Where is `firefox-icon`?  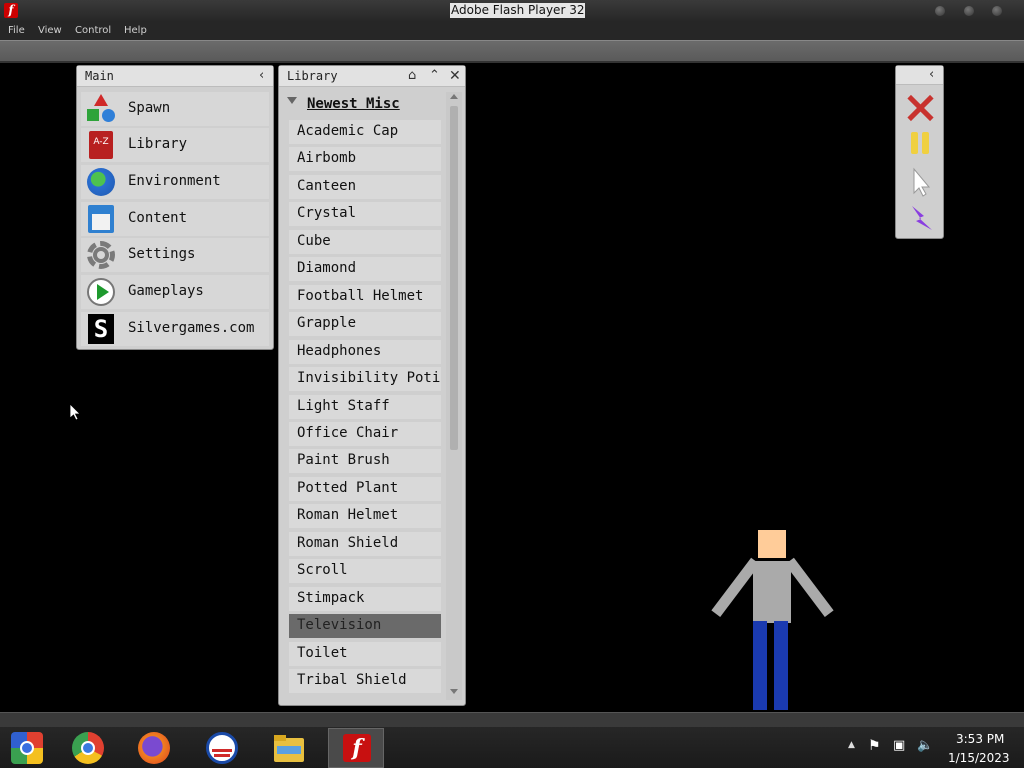 firefox-icon is located at coordinates (154, 748).